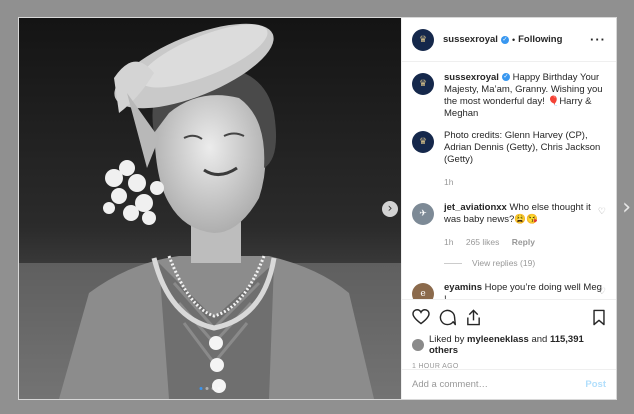 The image size is (634, 414). I want to click on liked-by-summary: Liked by myleeneklass and 115,391 others, so click(509, 345).